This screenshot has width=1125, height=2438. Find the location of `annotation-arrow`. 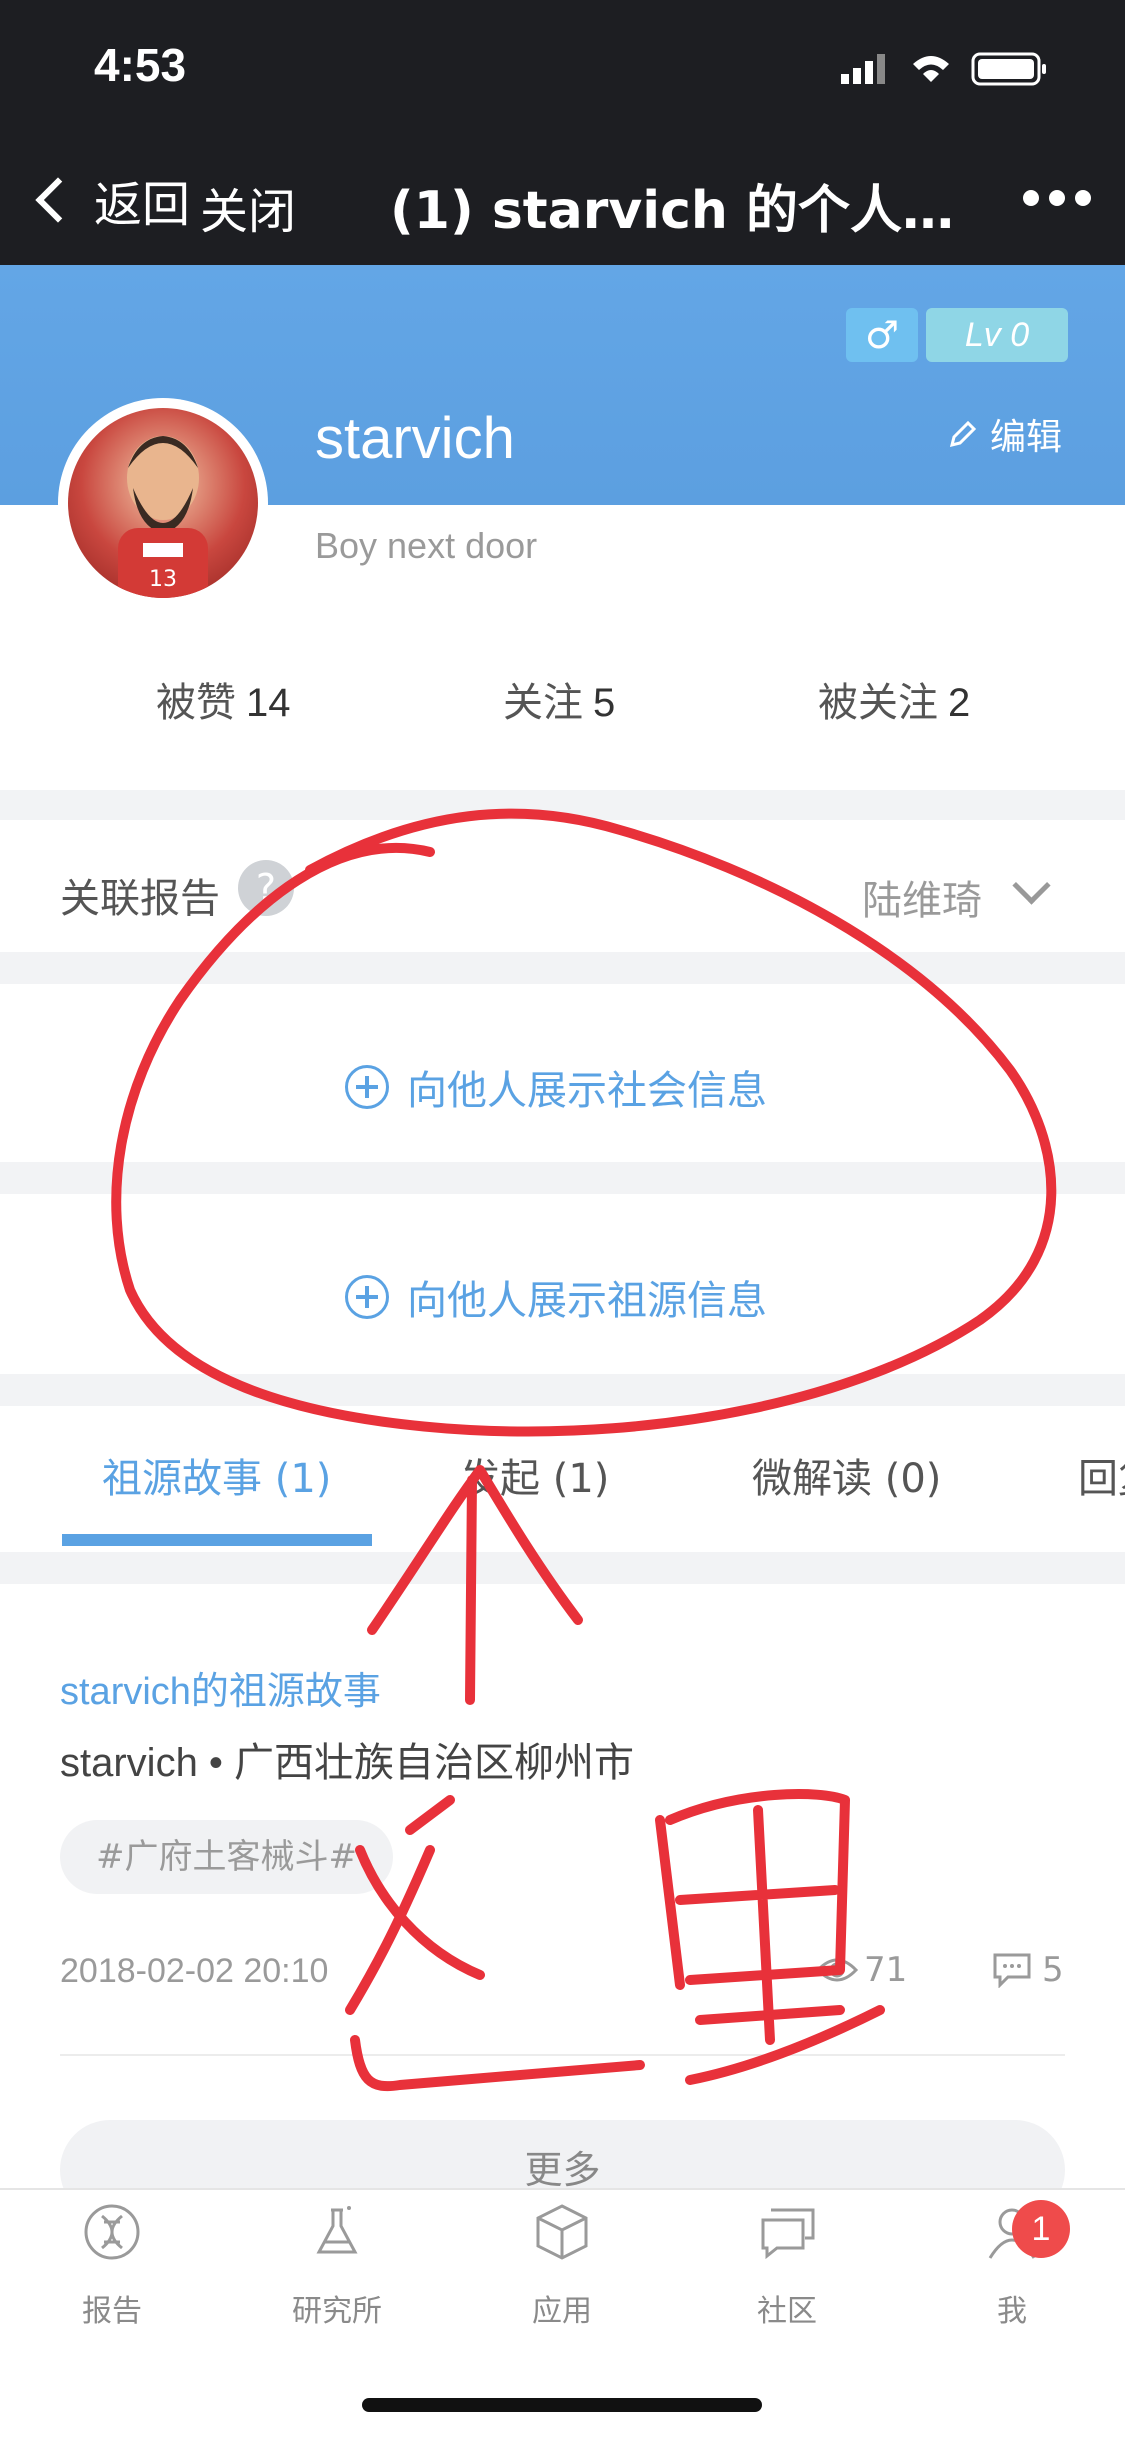

annotation-arrow is located at coordinates (475, 1585).